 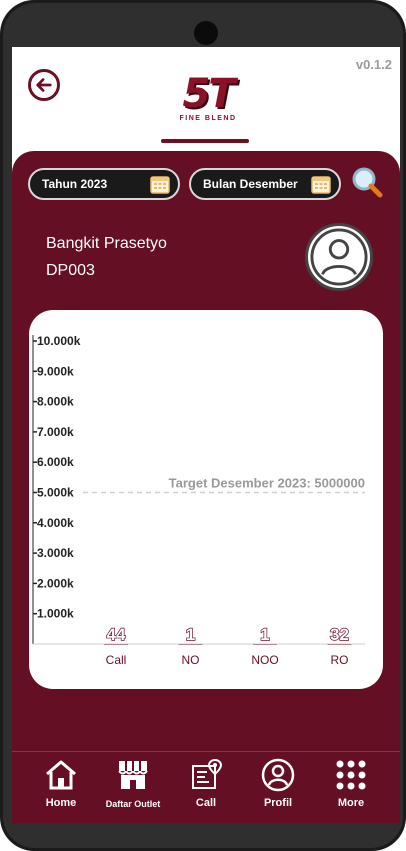 I want to click on bar-value-label: 32, so click(x=339, y=634).